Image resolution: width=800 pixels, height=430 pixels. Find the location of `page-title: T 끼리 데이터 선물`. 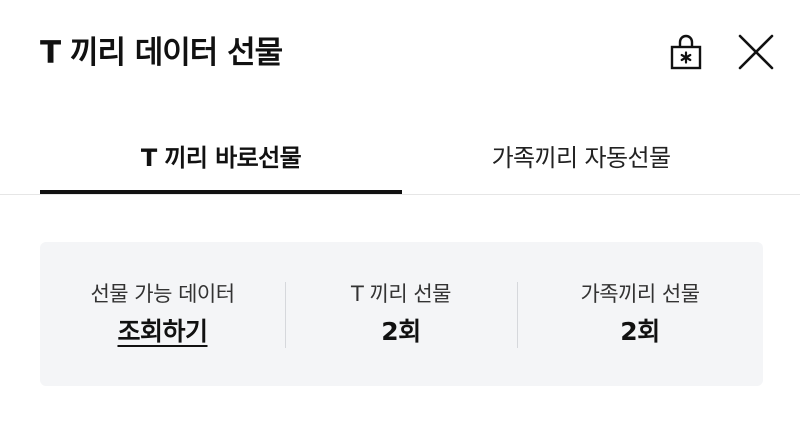

page-title: T 끼리 데이터 선물 is located at coordinates (161, 53).